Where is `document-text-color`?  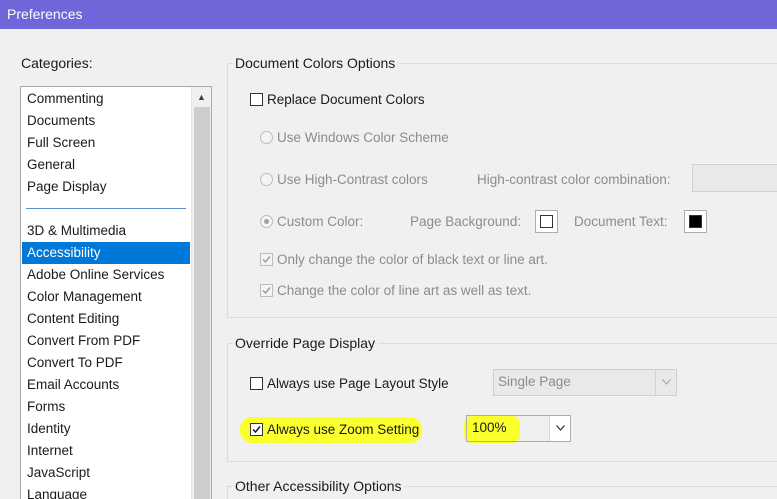
document-text-color is located at coordinates (695, 221).